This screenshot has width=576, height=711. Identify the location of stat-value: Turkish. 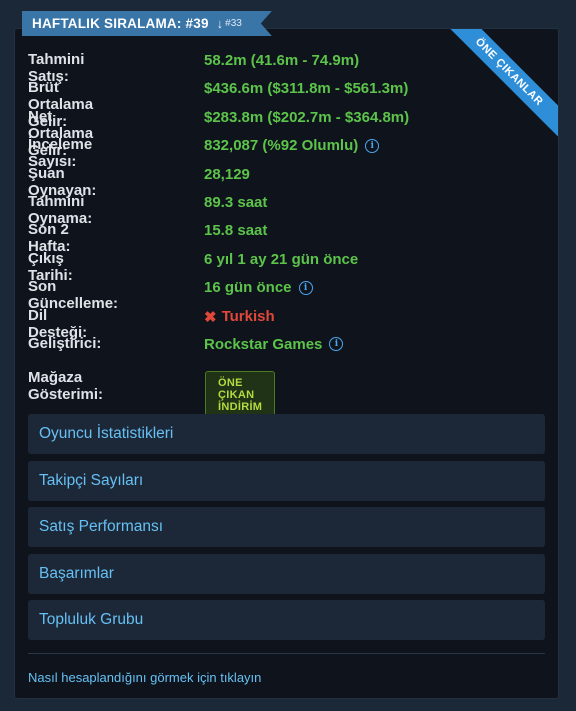
(248, 317).